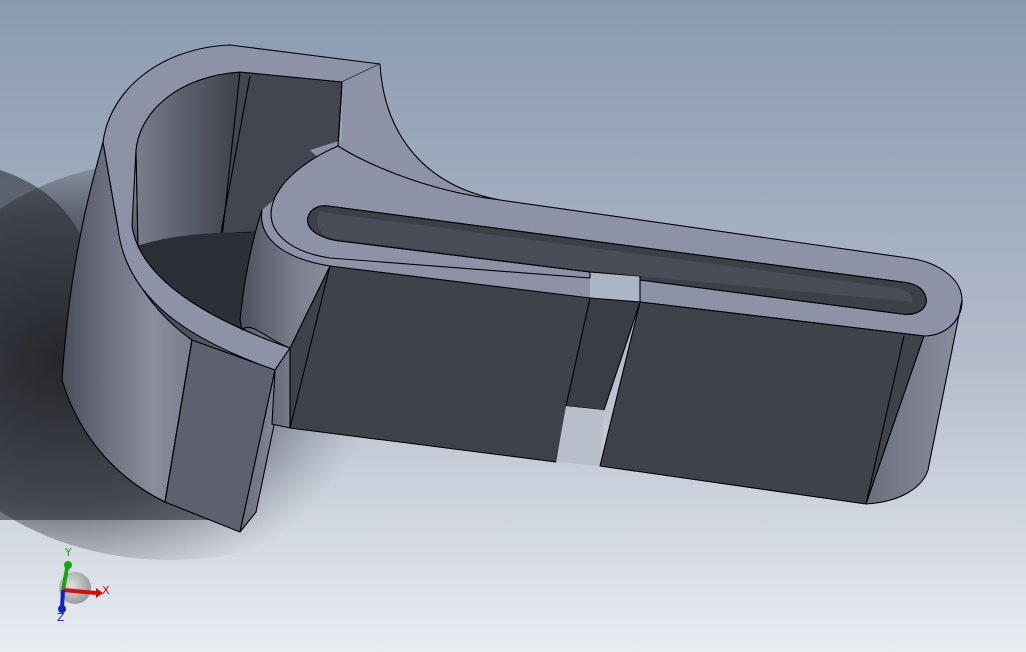 This screenshot has width=1026, height=652. Describe the element at coordinates (440, 364) in the screenshot. I see `bar-left-front-face` at that location.